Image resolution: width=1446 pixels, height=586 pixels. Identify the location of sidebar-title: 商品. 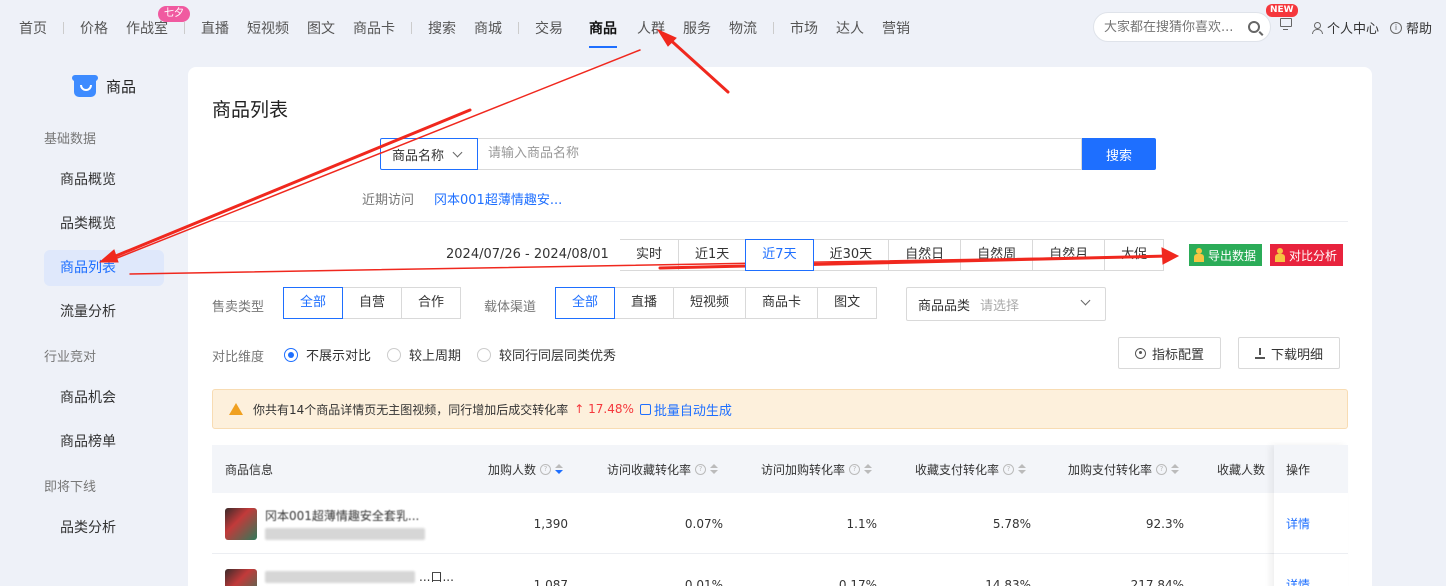
(121, 87).